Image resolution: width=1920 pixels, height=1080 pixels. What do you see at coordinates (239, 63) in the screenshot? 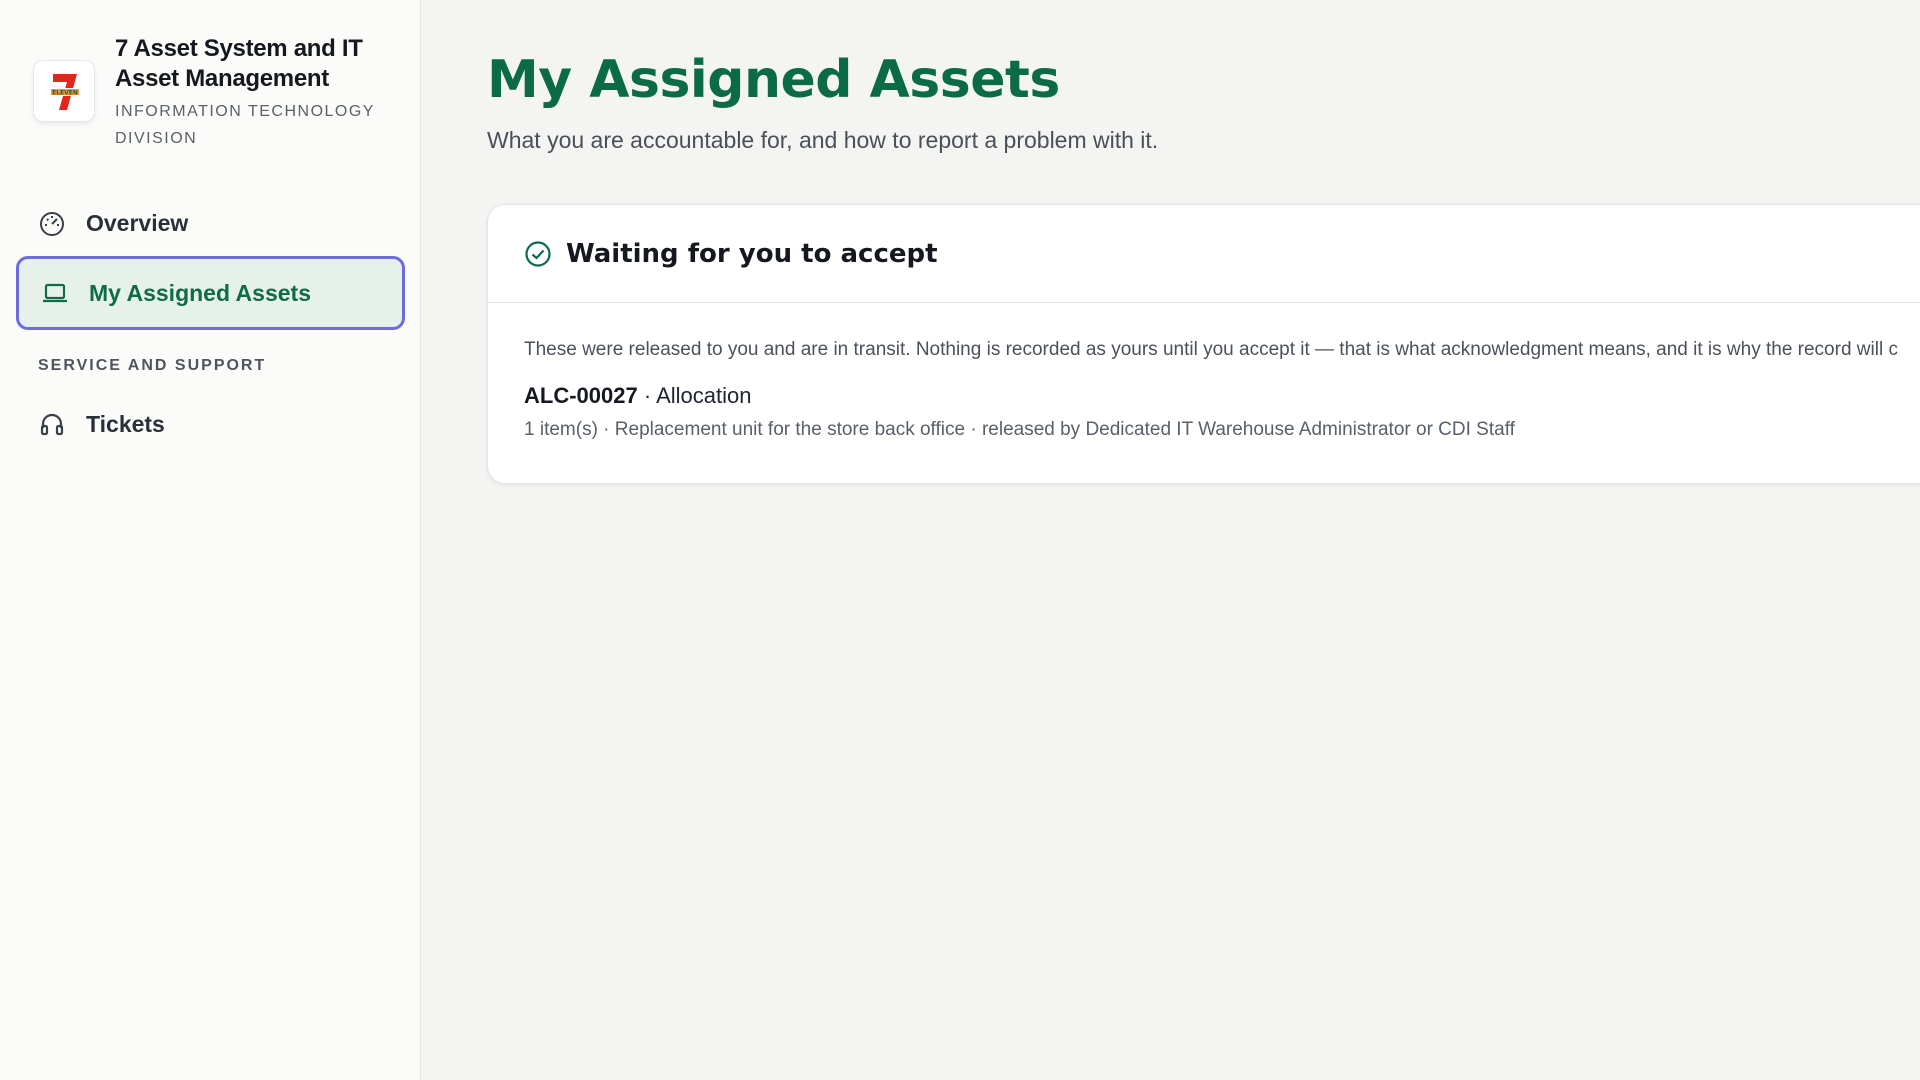
I see `brand-title: 7 Asset System and IT Asset Management` at bounding box center [239, 63].